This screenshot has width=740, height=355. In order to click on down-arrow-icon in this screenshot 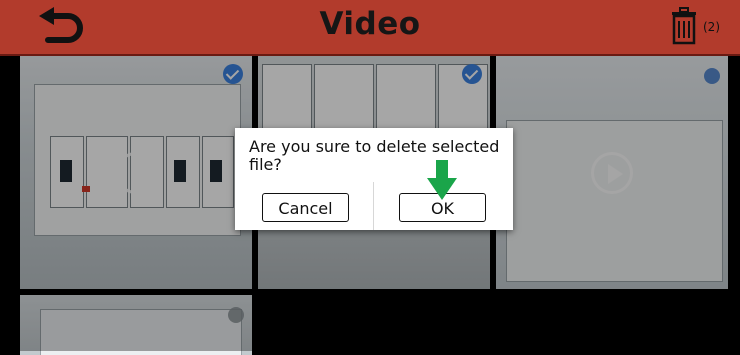, I will do `click(442, 180)`.